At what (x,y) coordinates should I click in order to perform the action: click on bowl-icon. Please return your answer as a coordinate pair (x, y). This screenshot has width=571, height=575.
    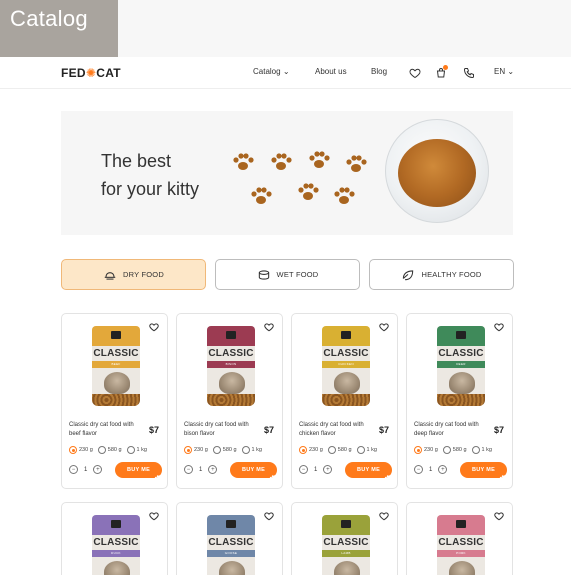
    Looking at the image, I should click on (110, 275).